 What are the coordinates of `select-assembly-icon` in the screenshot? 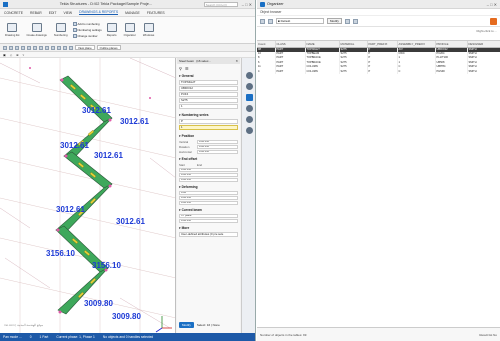 It's located at (29, 47).